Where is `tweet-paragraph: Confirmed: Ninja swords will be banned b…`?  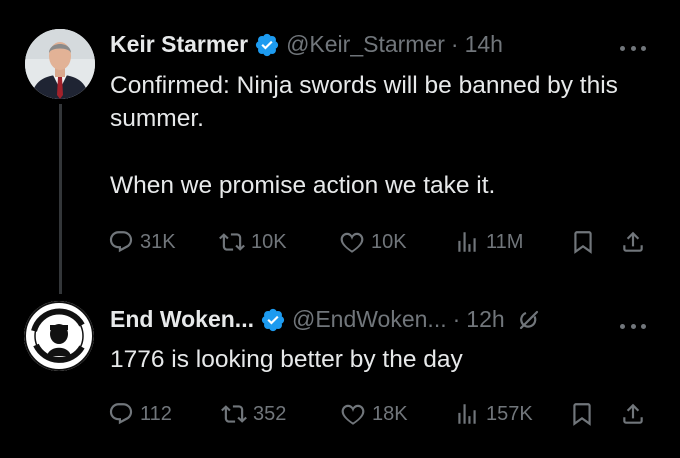
tweet-paragraph: Confirmed: Ninja swords will be banned b… is located at coordinates (364, 102).